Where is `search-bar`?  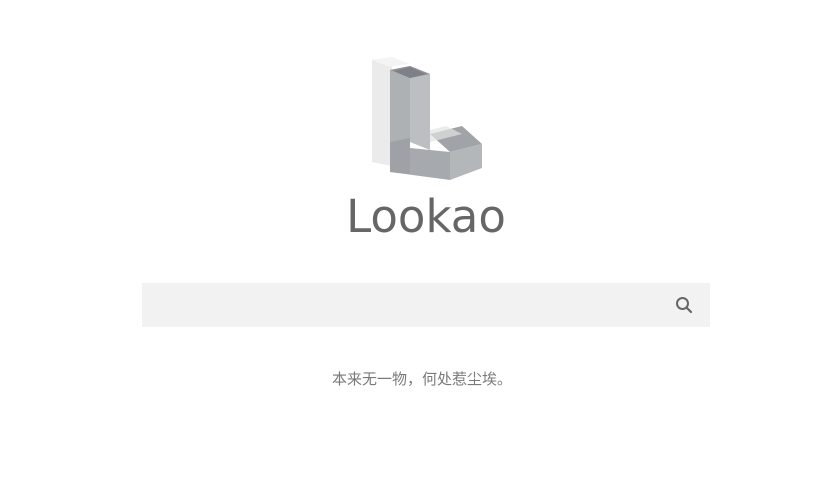
search-bar is located at coordinates (426, 305).